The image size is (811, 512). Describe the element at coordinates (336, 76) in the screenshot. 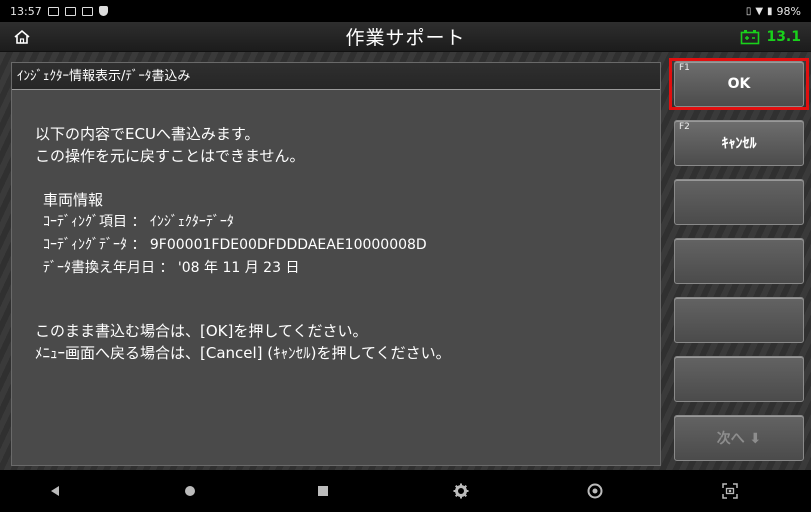

I see `panel-header: ｲﾝｼﾞｪｸﾀｰ情報表示/ﾃﾞｰﾀ書込み` at that location.